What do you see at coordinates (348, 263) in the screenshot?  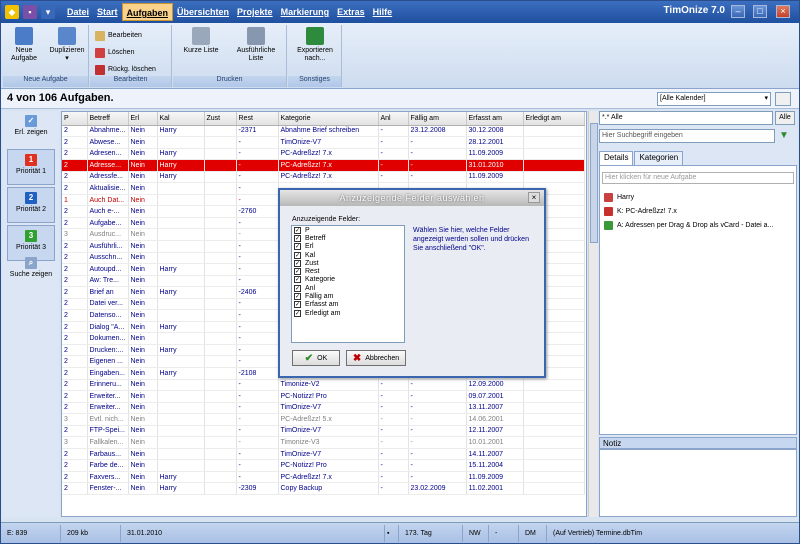 I see `field-checkbox-item: ✓ Zust` at bounding box center [348, 263].